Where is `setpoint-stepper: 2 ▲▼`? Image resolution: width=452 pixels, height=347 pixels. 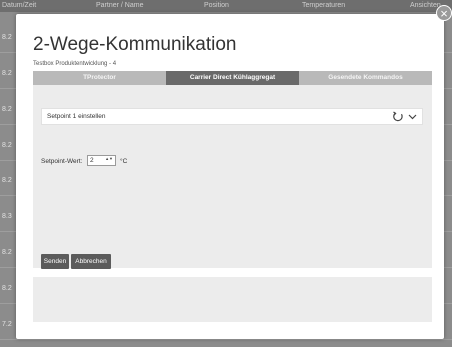
setpoint-stepper: 2 ▲▼ is located at coordinates (101, 160).